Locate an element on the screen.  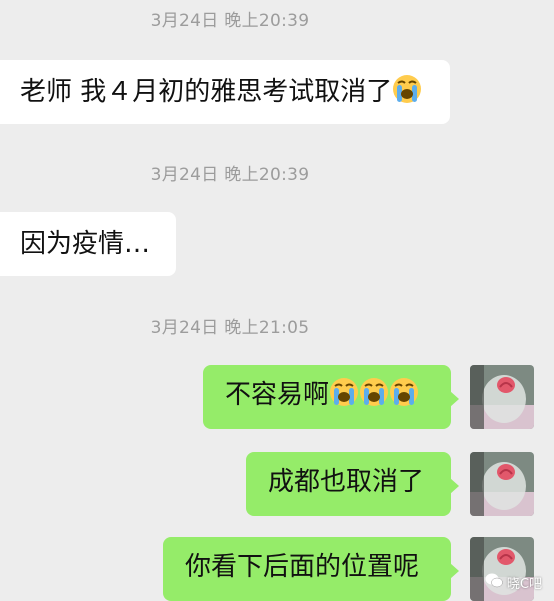
message-text: 老师 我４月初的雅思考试取消了 is located at coordinates (206, 92).